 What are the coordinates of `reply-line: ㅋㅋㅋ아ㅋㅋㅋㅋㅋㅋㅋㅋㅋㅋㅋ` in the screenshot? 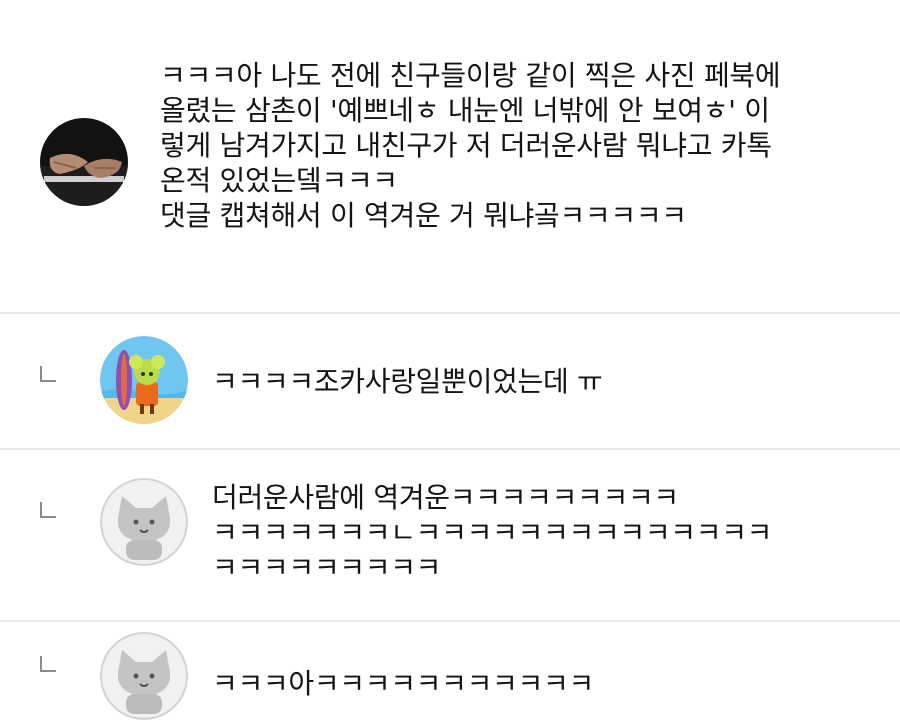 It's located at (403, 683).